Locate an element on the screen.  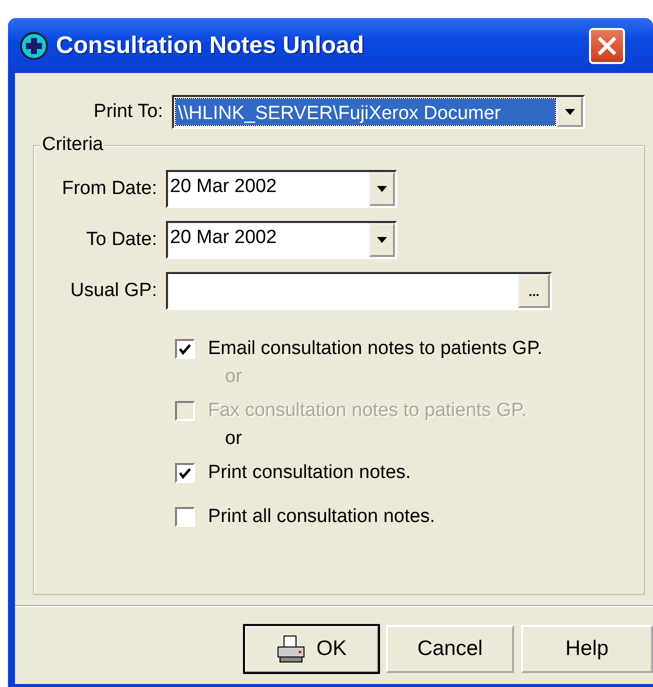
option-label: Print consultation notes. is located at coordinates (309, 473).